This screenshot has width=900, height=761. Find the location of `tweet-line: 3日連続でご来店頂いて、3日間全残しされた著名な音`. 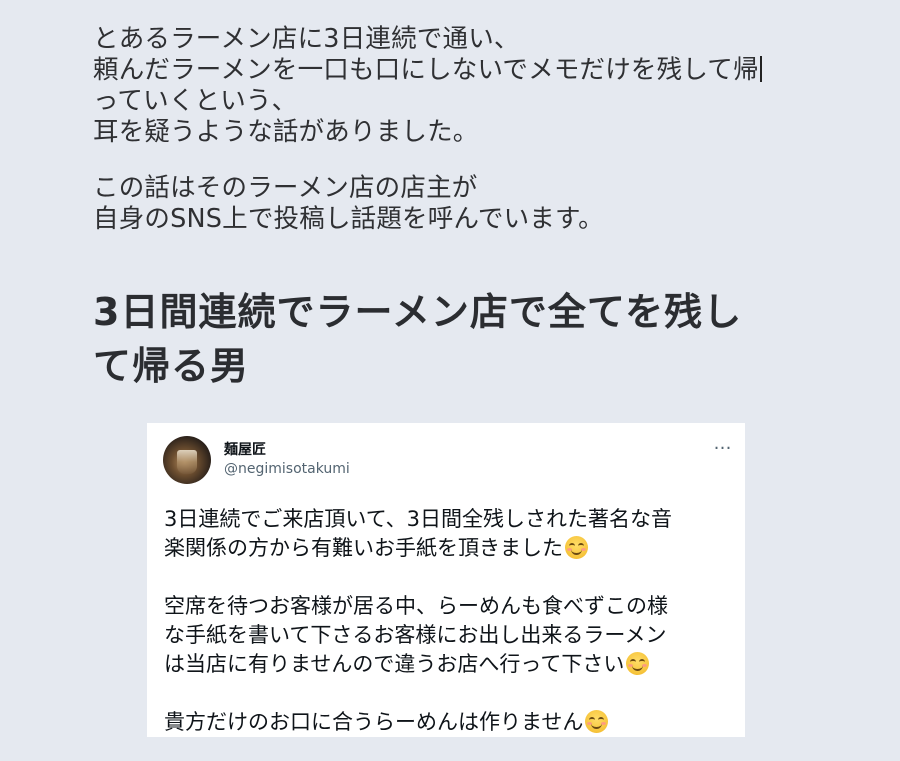

tweet-line: 3日連続でご来店頂いて、3日間全残しされた著名な音 is located at coordinates (418, 519).